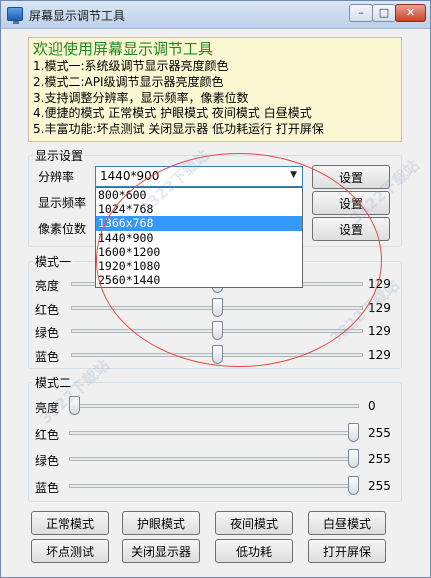 This screenshot has width=431, height=578. What do you see at coordinates (293, 175) in the screenshot?
I see `chevron-down-icon: ▼` at bounding box center [293, 175].